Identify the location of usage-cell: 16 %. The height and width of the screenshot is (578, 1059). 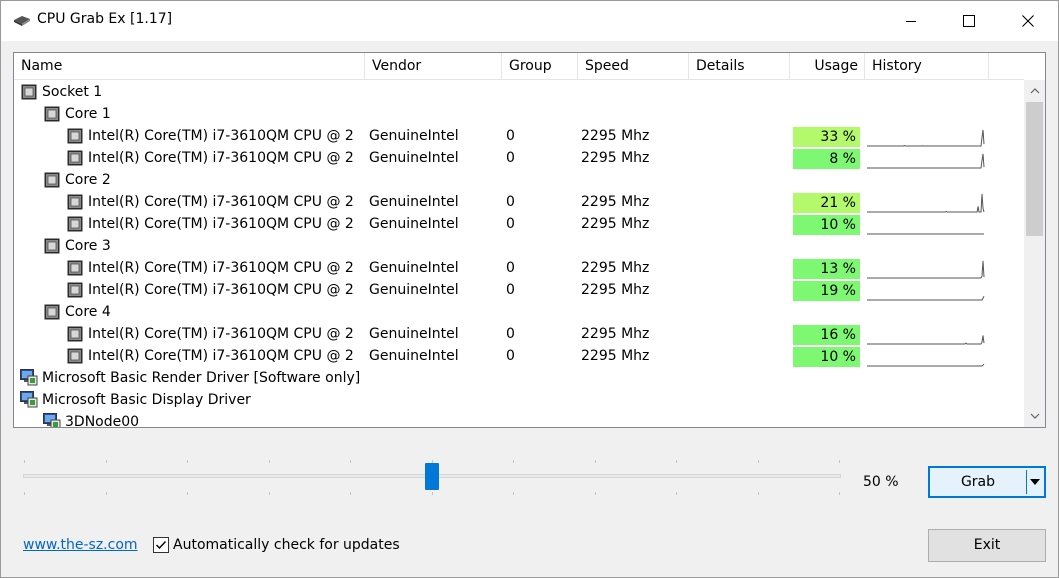
(826, 335).